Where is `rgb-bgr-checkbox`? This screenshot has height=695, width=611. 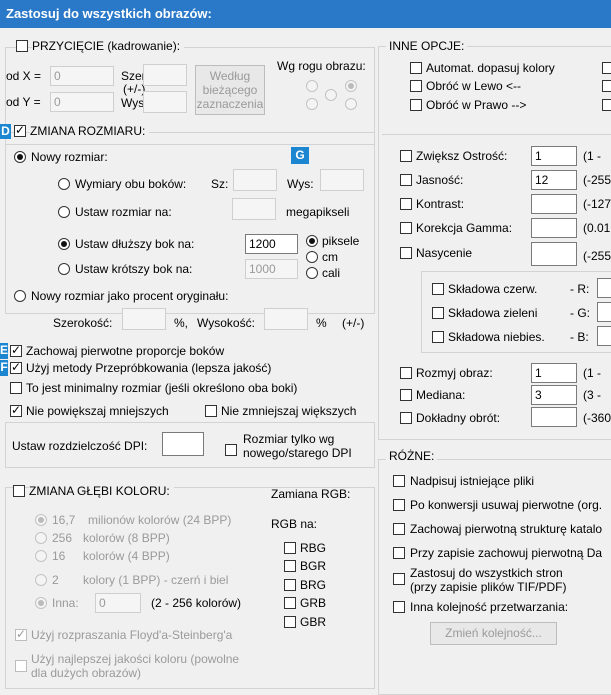
rgb-bgr-checkbox is located at coordinates (290, 566).